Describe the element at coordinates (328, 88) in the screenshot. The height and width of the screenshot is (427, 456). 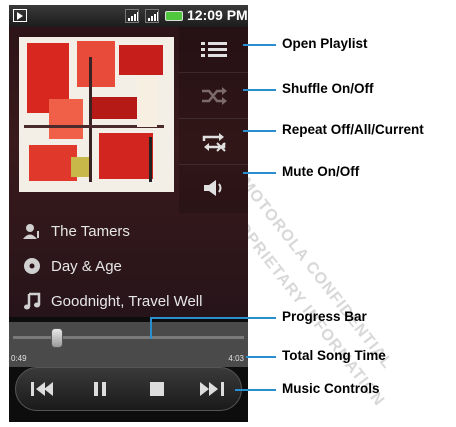
I see `callout-shuffle: Shuffle On/Off` at that location.